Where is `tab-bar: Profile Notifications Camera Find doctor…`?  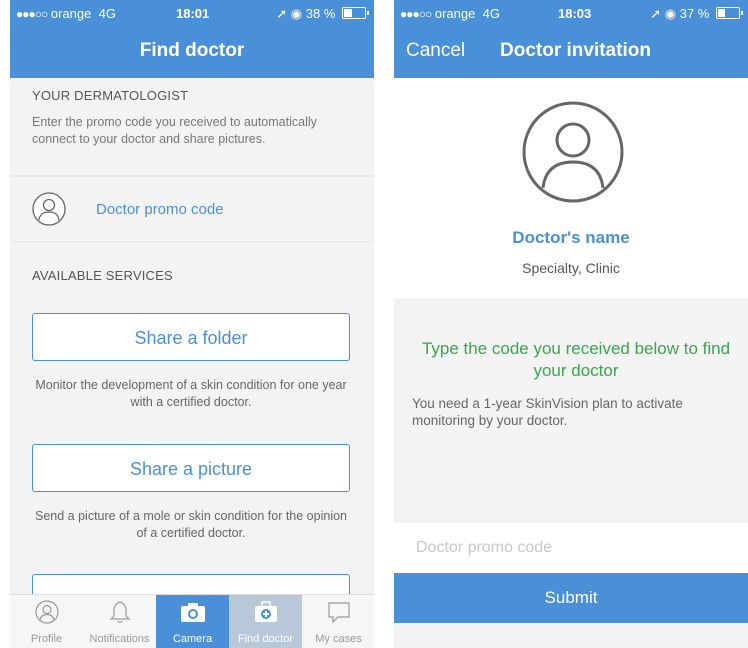 tab-bar: Profile Notifications Camera Find doctor… is located at coordinates (192, 621).